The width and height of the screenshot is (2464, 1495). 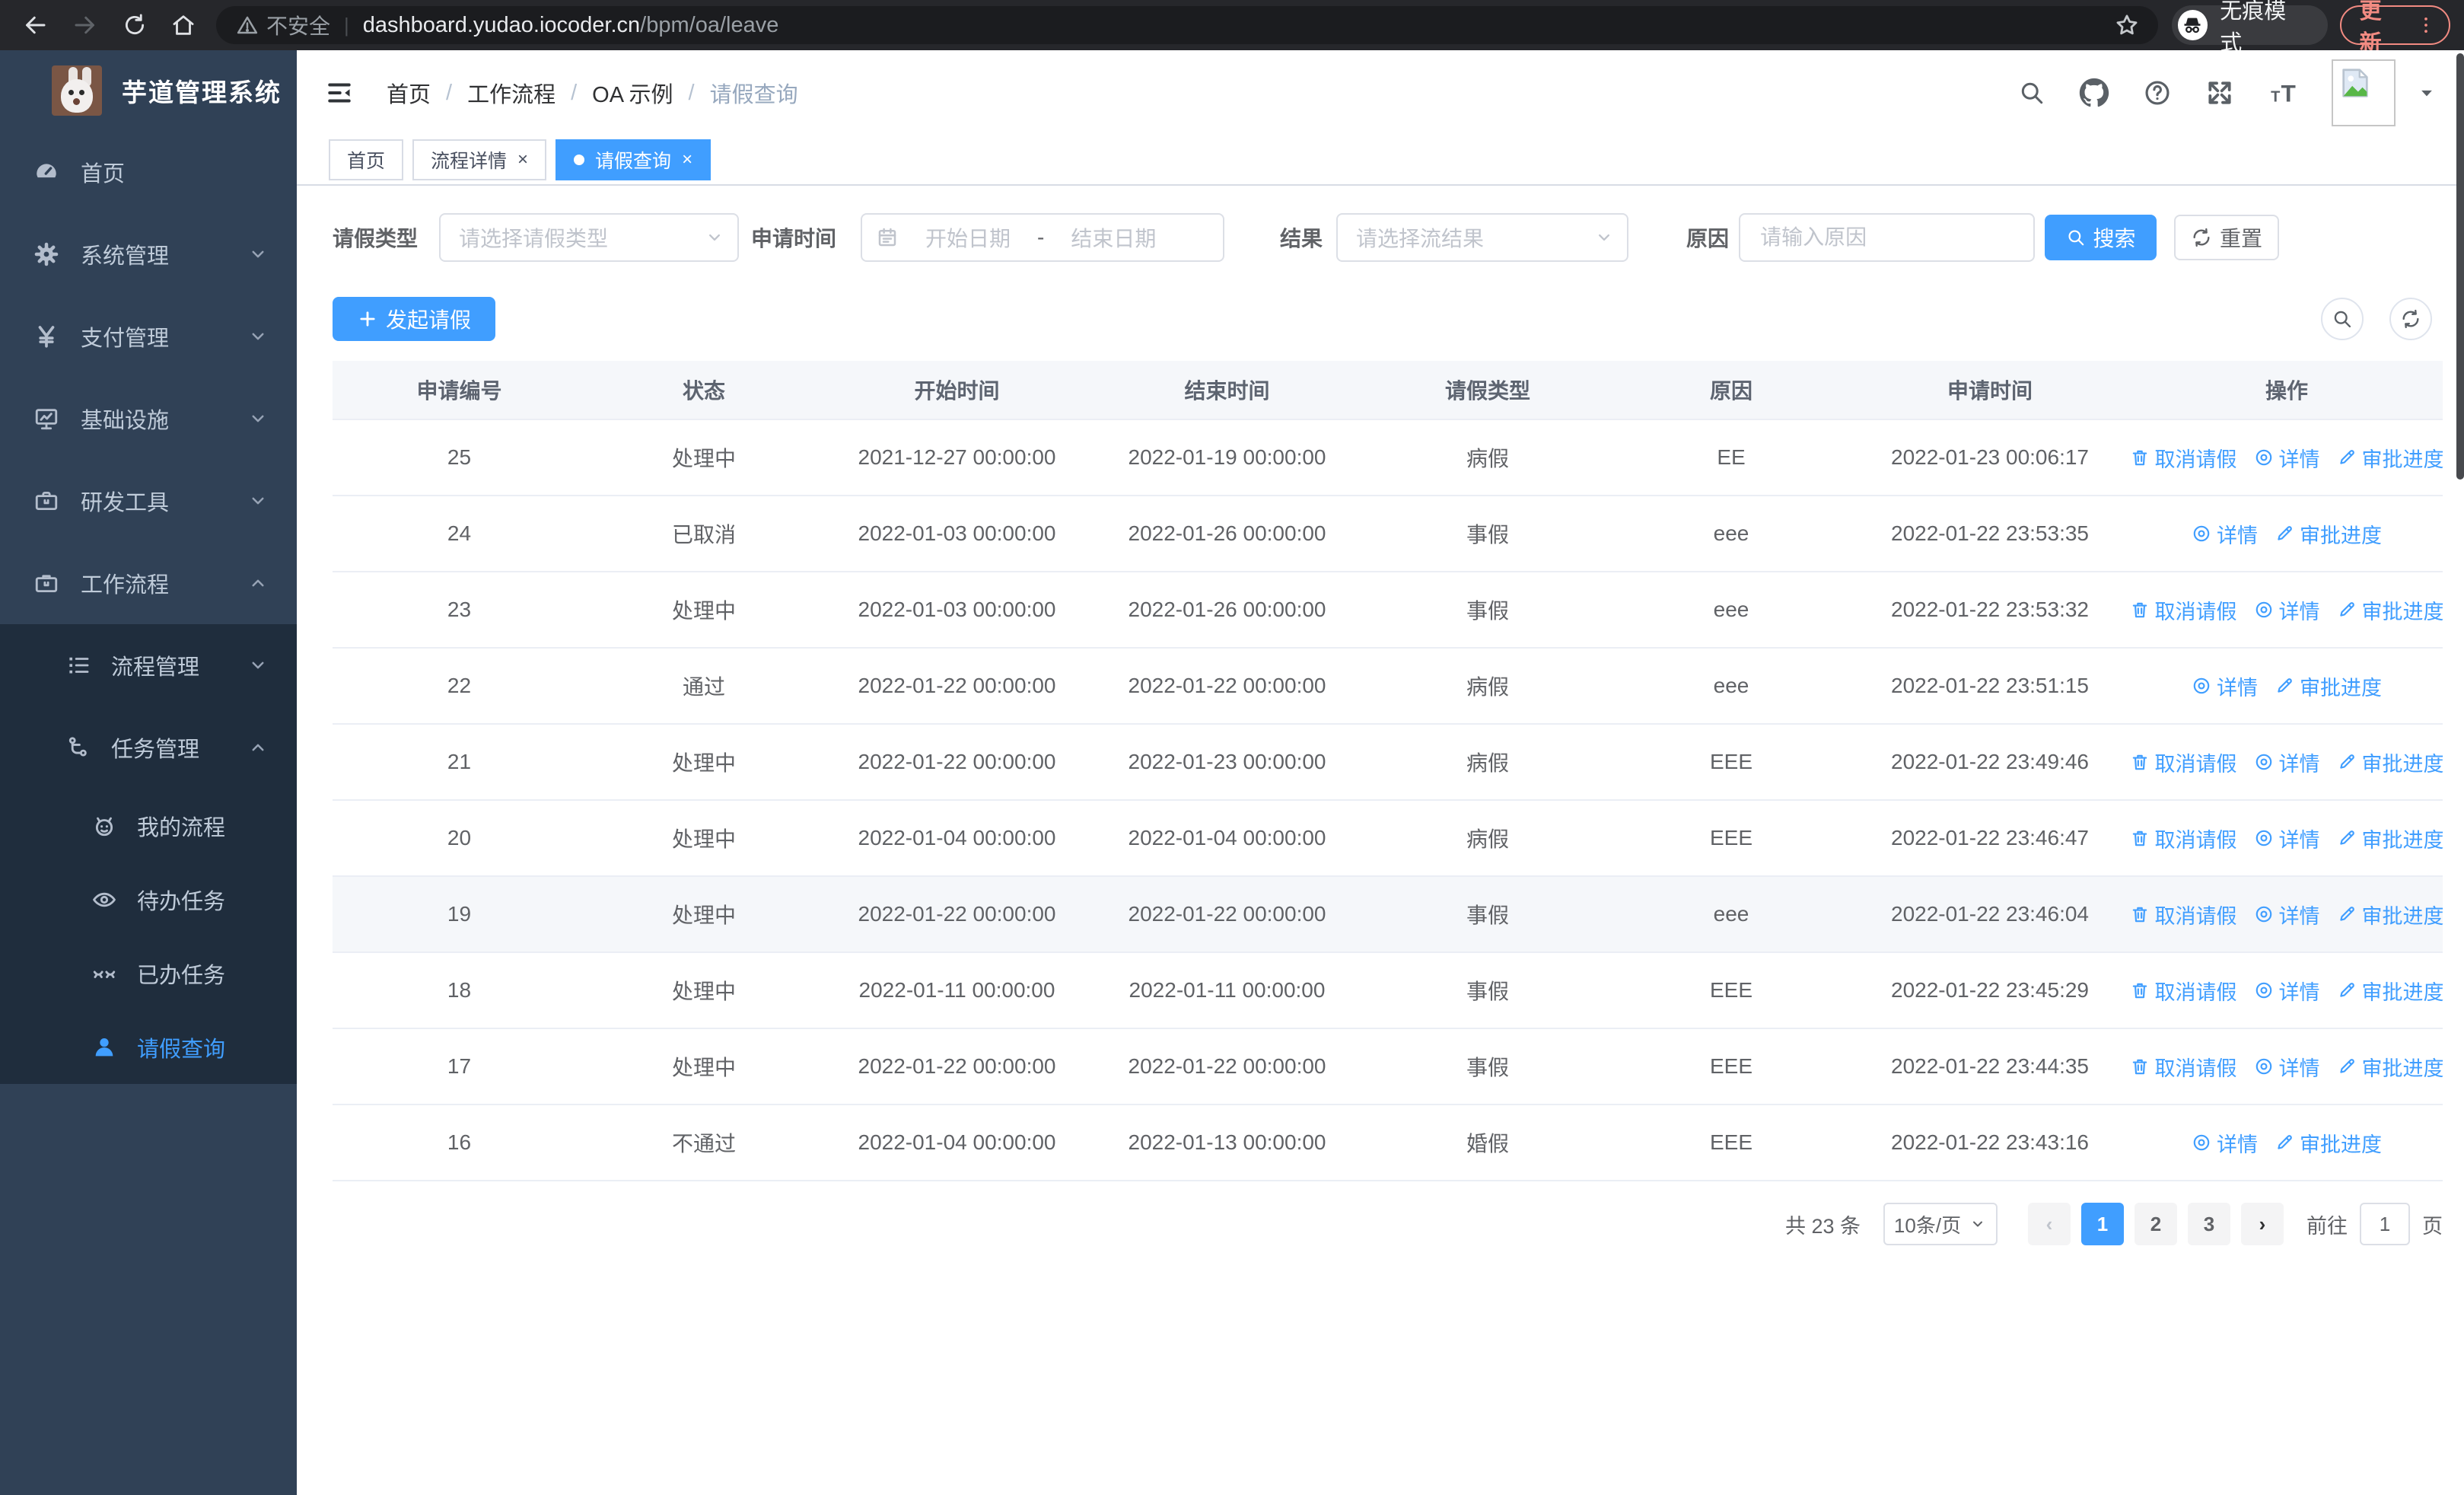 I want to click on reason-input, so click(x=1896, y=237).